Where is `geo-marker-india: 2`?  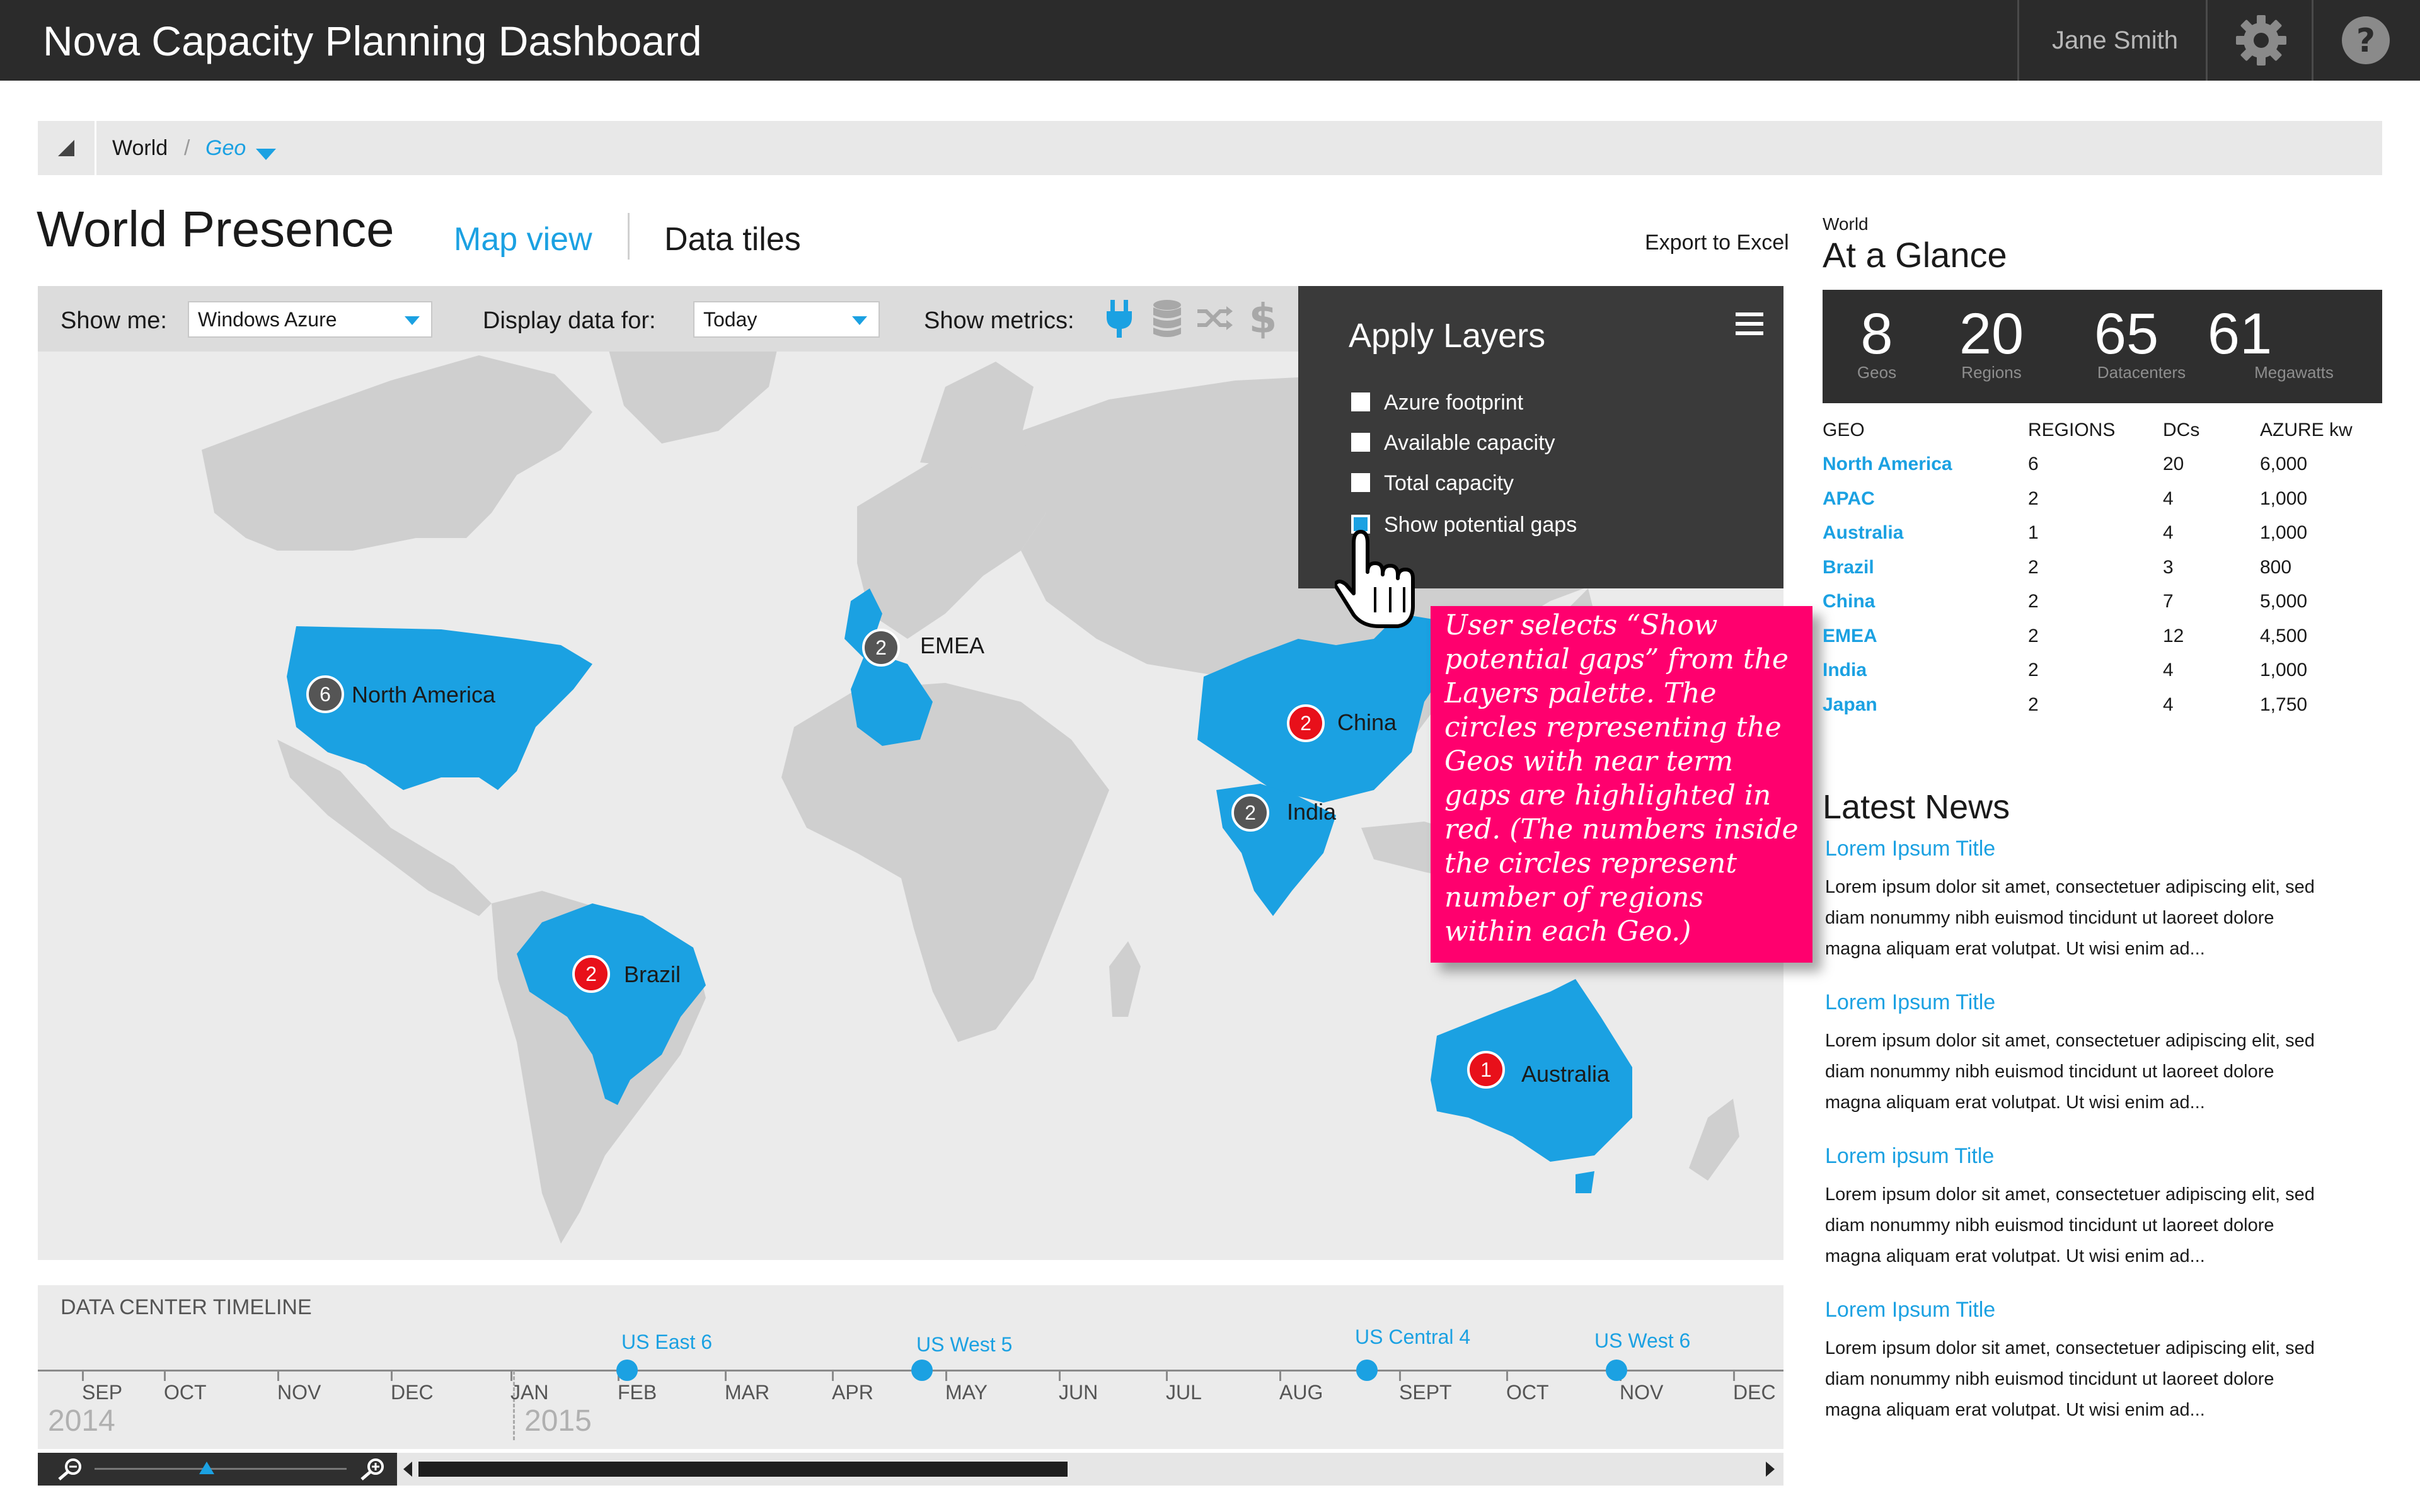 geo-marker-india: 2 is located at coordinates (1250, 813).